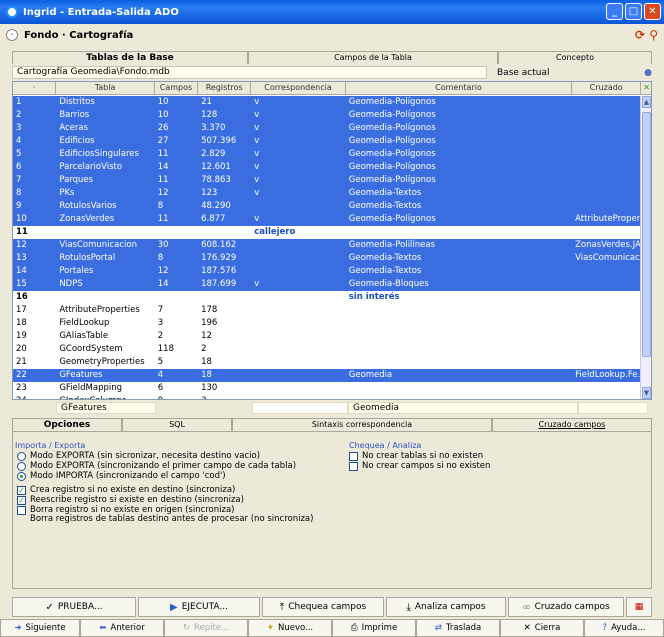 This screenshot has height=637, width=664. I want to click on column-header: Tabla, so click(105, 88).